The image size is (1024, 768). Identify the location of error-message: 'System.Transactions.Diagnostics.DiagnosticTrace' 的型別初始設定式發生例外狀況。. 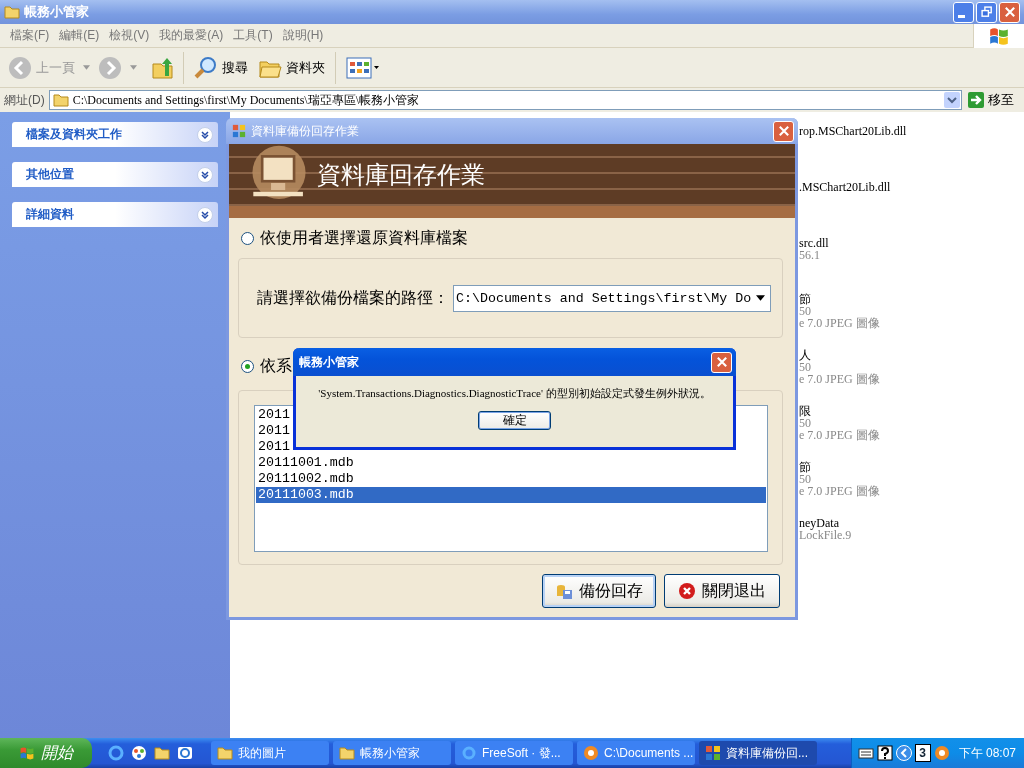
(514, 393).